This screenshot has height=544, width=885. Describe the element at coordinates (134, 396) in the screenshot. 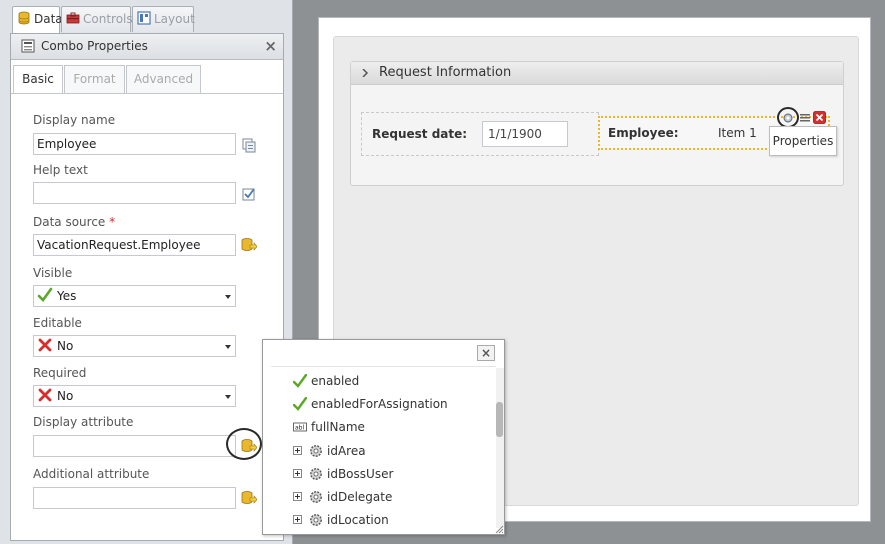

I see `required-select: No` at that location.